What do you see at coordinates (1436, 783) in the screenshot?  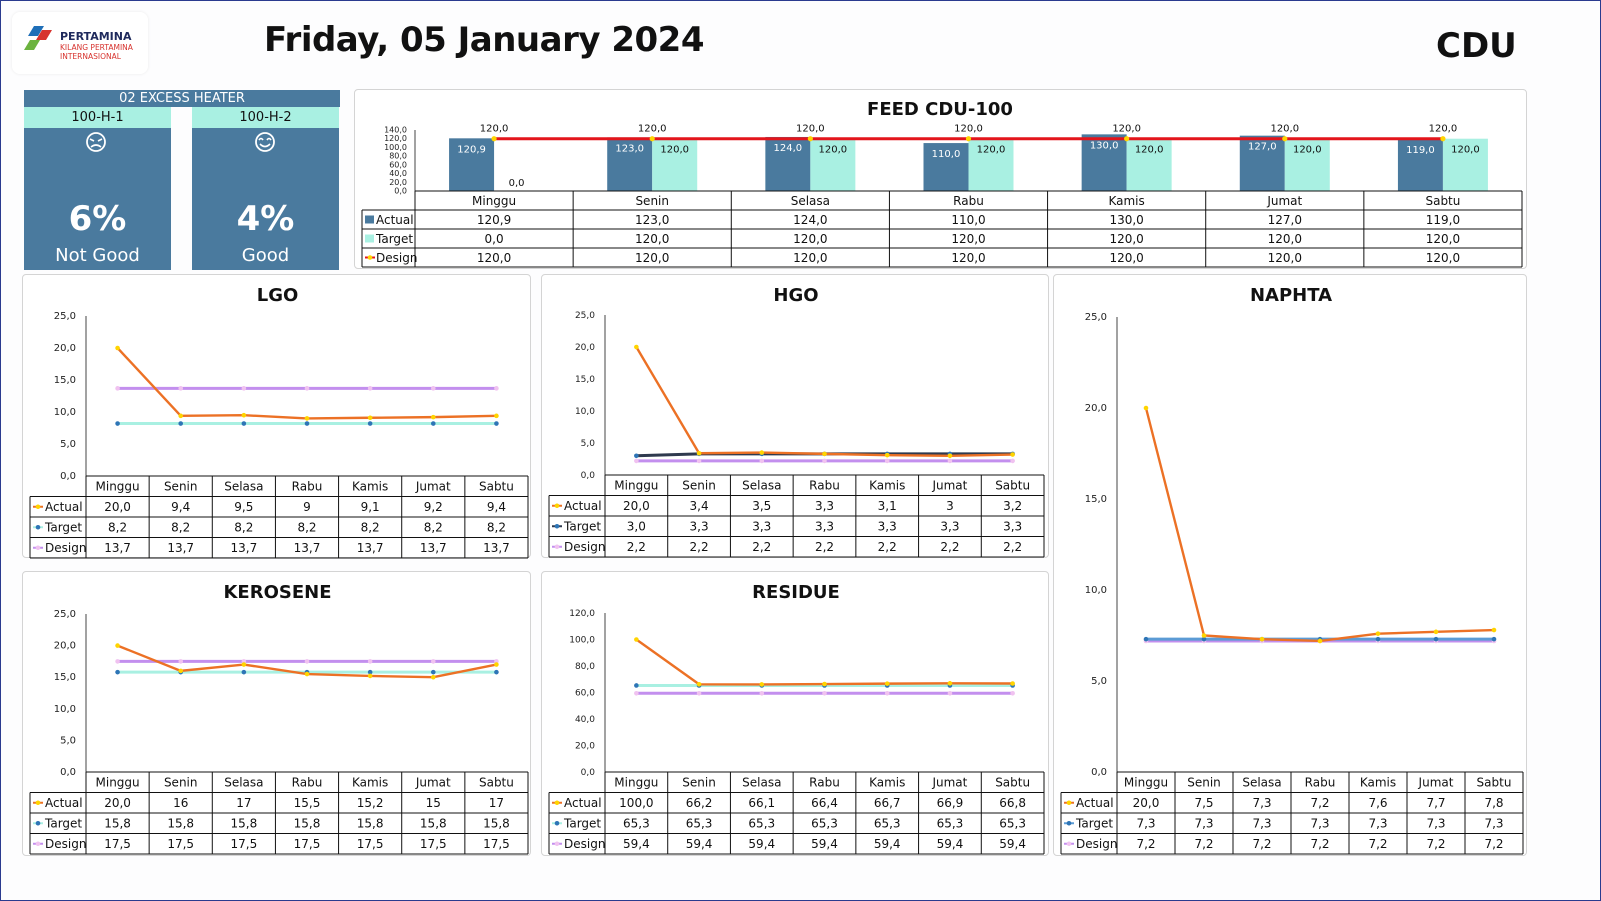 I see `x-category-label: Jumat` at bounding box center [1436, 783].